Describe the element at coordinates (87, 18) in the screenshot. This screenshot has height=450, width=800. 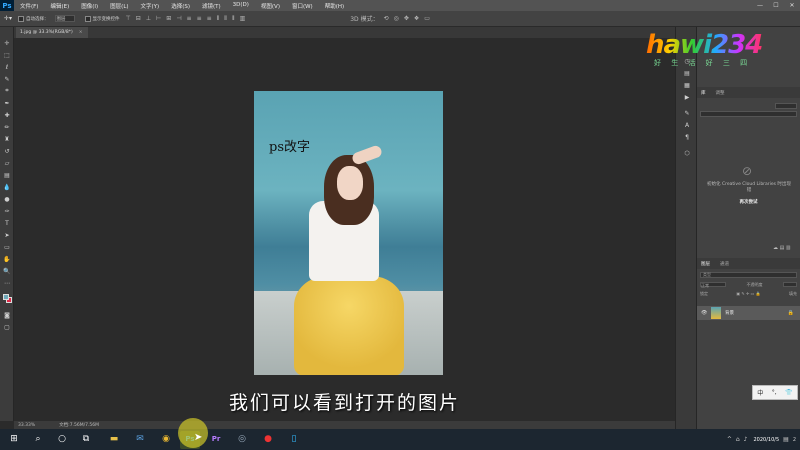
I see `show-transform-checkbox` at that location.